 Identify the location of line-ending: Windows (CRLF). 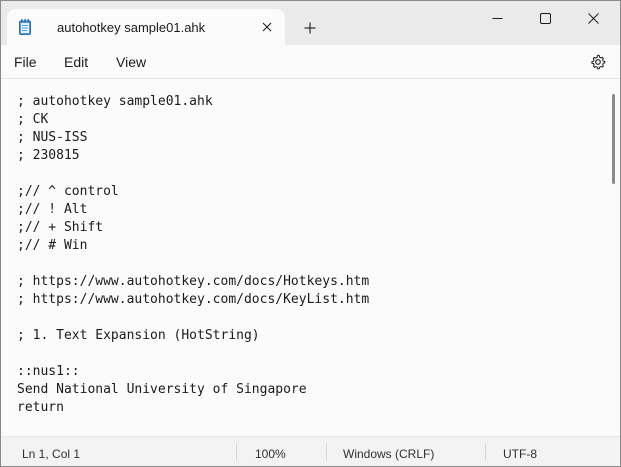
(389, 454).